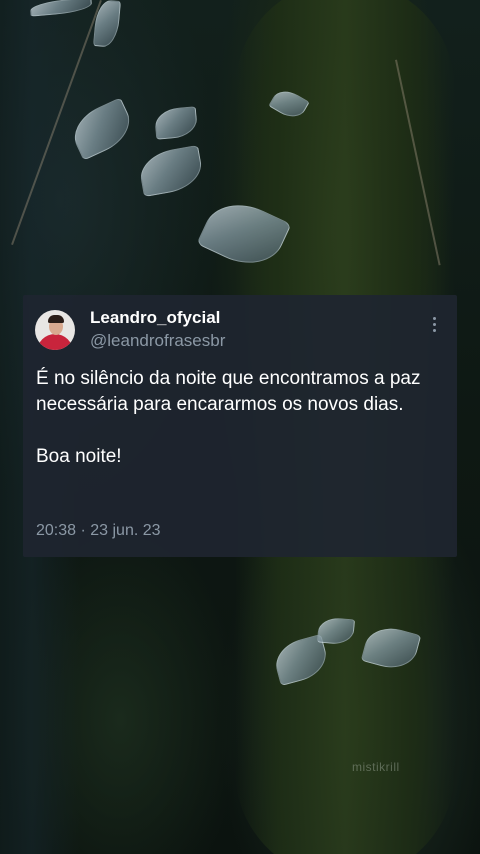  Describe the element at coordinates (98, 531) in the screenshot. I see `tweet-timestamp: 20:38 · 23 jun. 23` at that location.